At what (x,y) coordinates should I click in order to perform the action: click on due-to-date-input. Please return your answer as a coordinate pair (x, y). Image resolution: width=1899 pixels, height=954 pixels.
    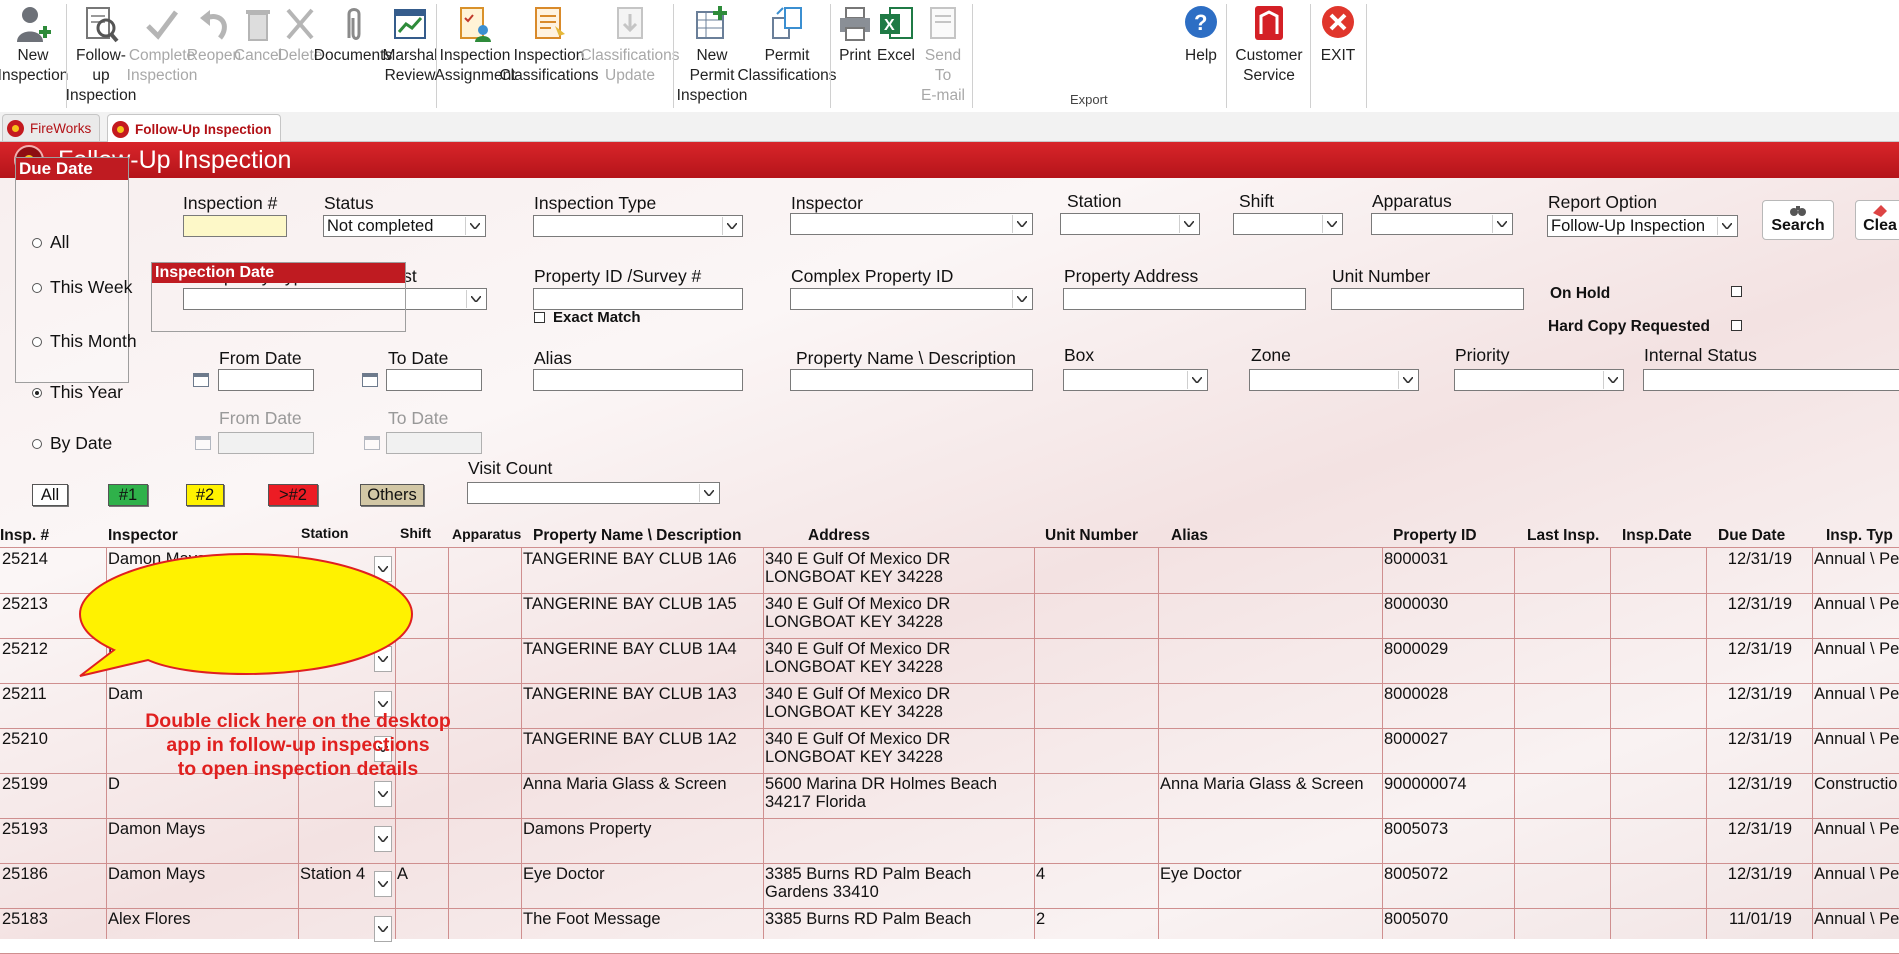
    Looking at the image, I should click on (434, 443).